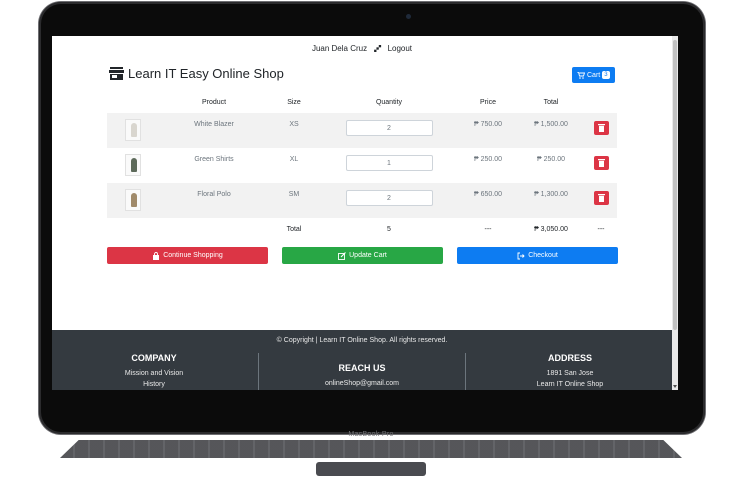 The height and width of the screenshot is (491, 742). What do you see at coordinates (133, 102) in the screenshot?
I see `header-image` at bounding box center [133, 102].